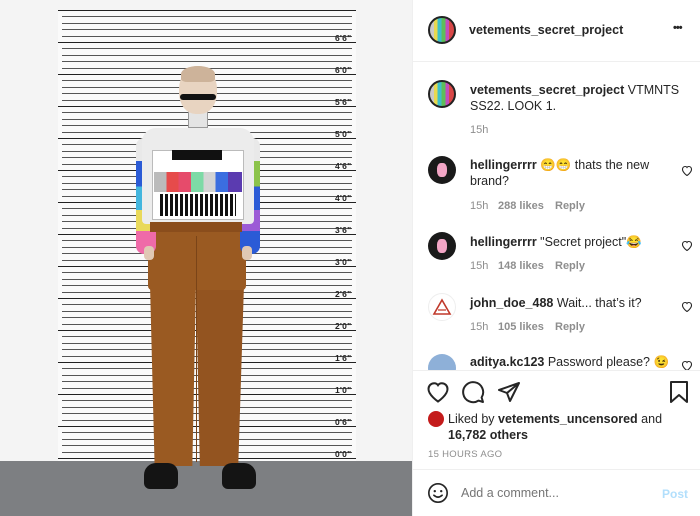 This screenshot has width=700, height=516. What do you see at coordinates (556, 493) in the screenshot?
I see `add-comment-input` at bounding box center [556, 493].